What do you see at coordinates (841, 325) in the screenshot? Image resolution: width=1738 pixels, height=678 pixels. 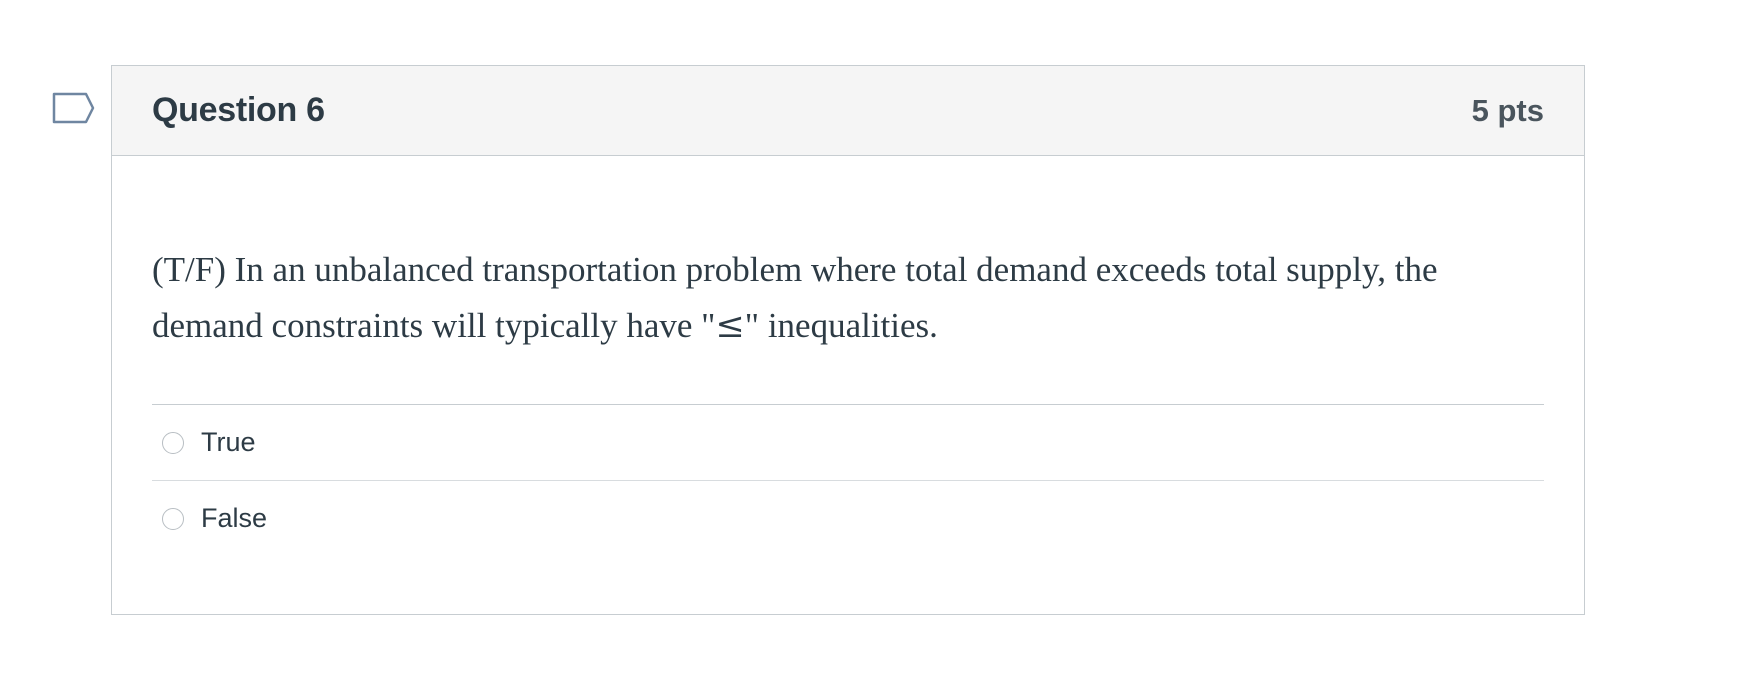 I see `question-text-end: " inequalities.` at bounding box center [841, 325].